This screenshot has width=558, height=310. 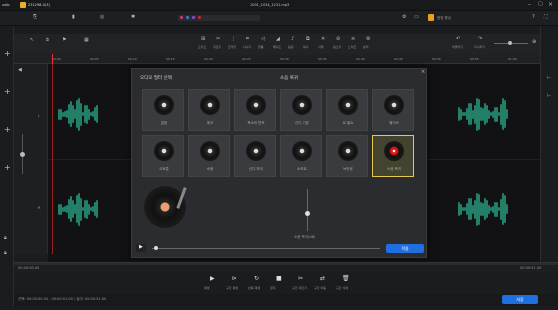 I want to click on left-panel: + + + + 🔒︎ 🔒︎, so click(x=7, y=166).